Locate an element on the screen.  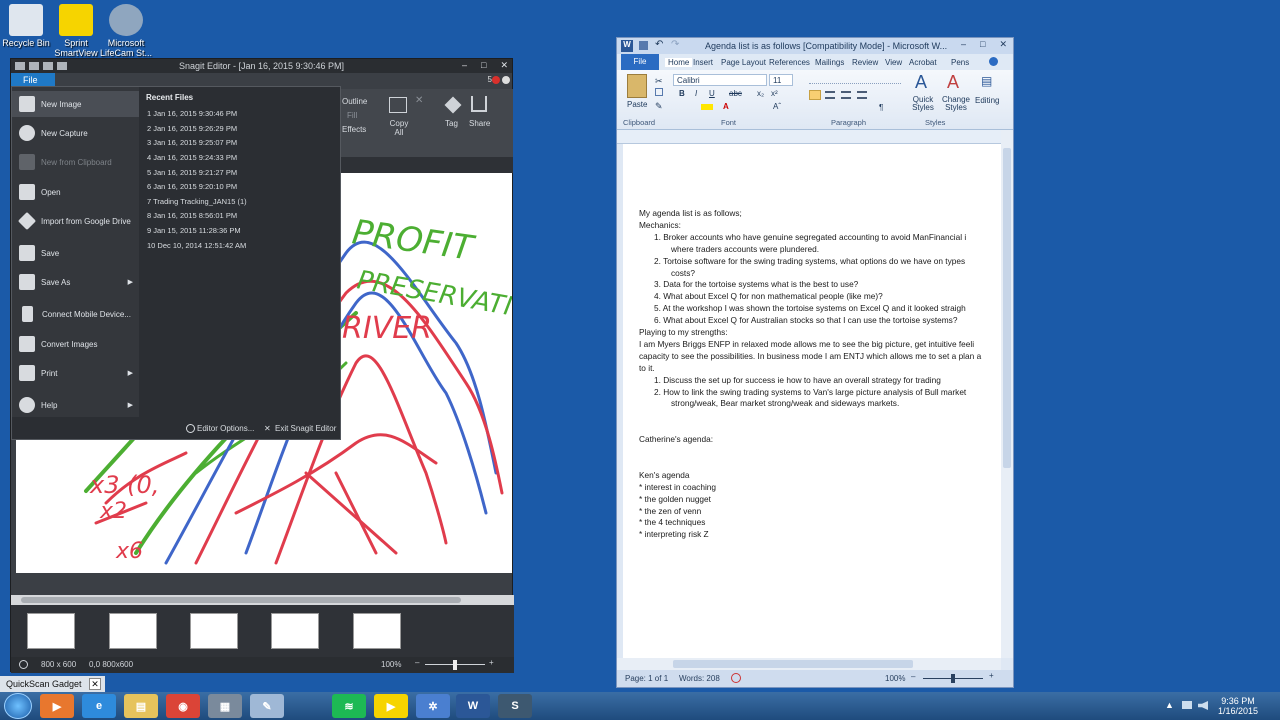
file-tab: File is located at coordinates (33, 80).